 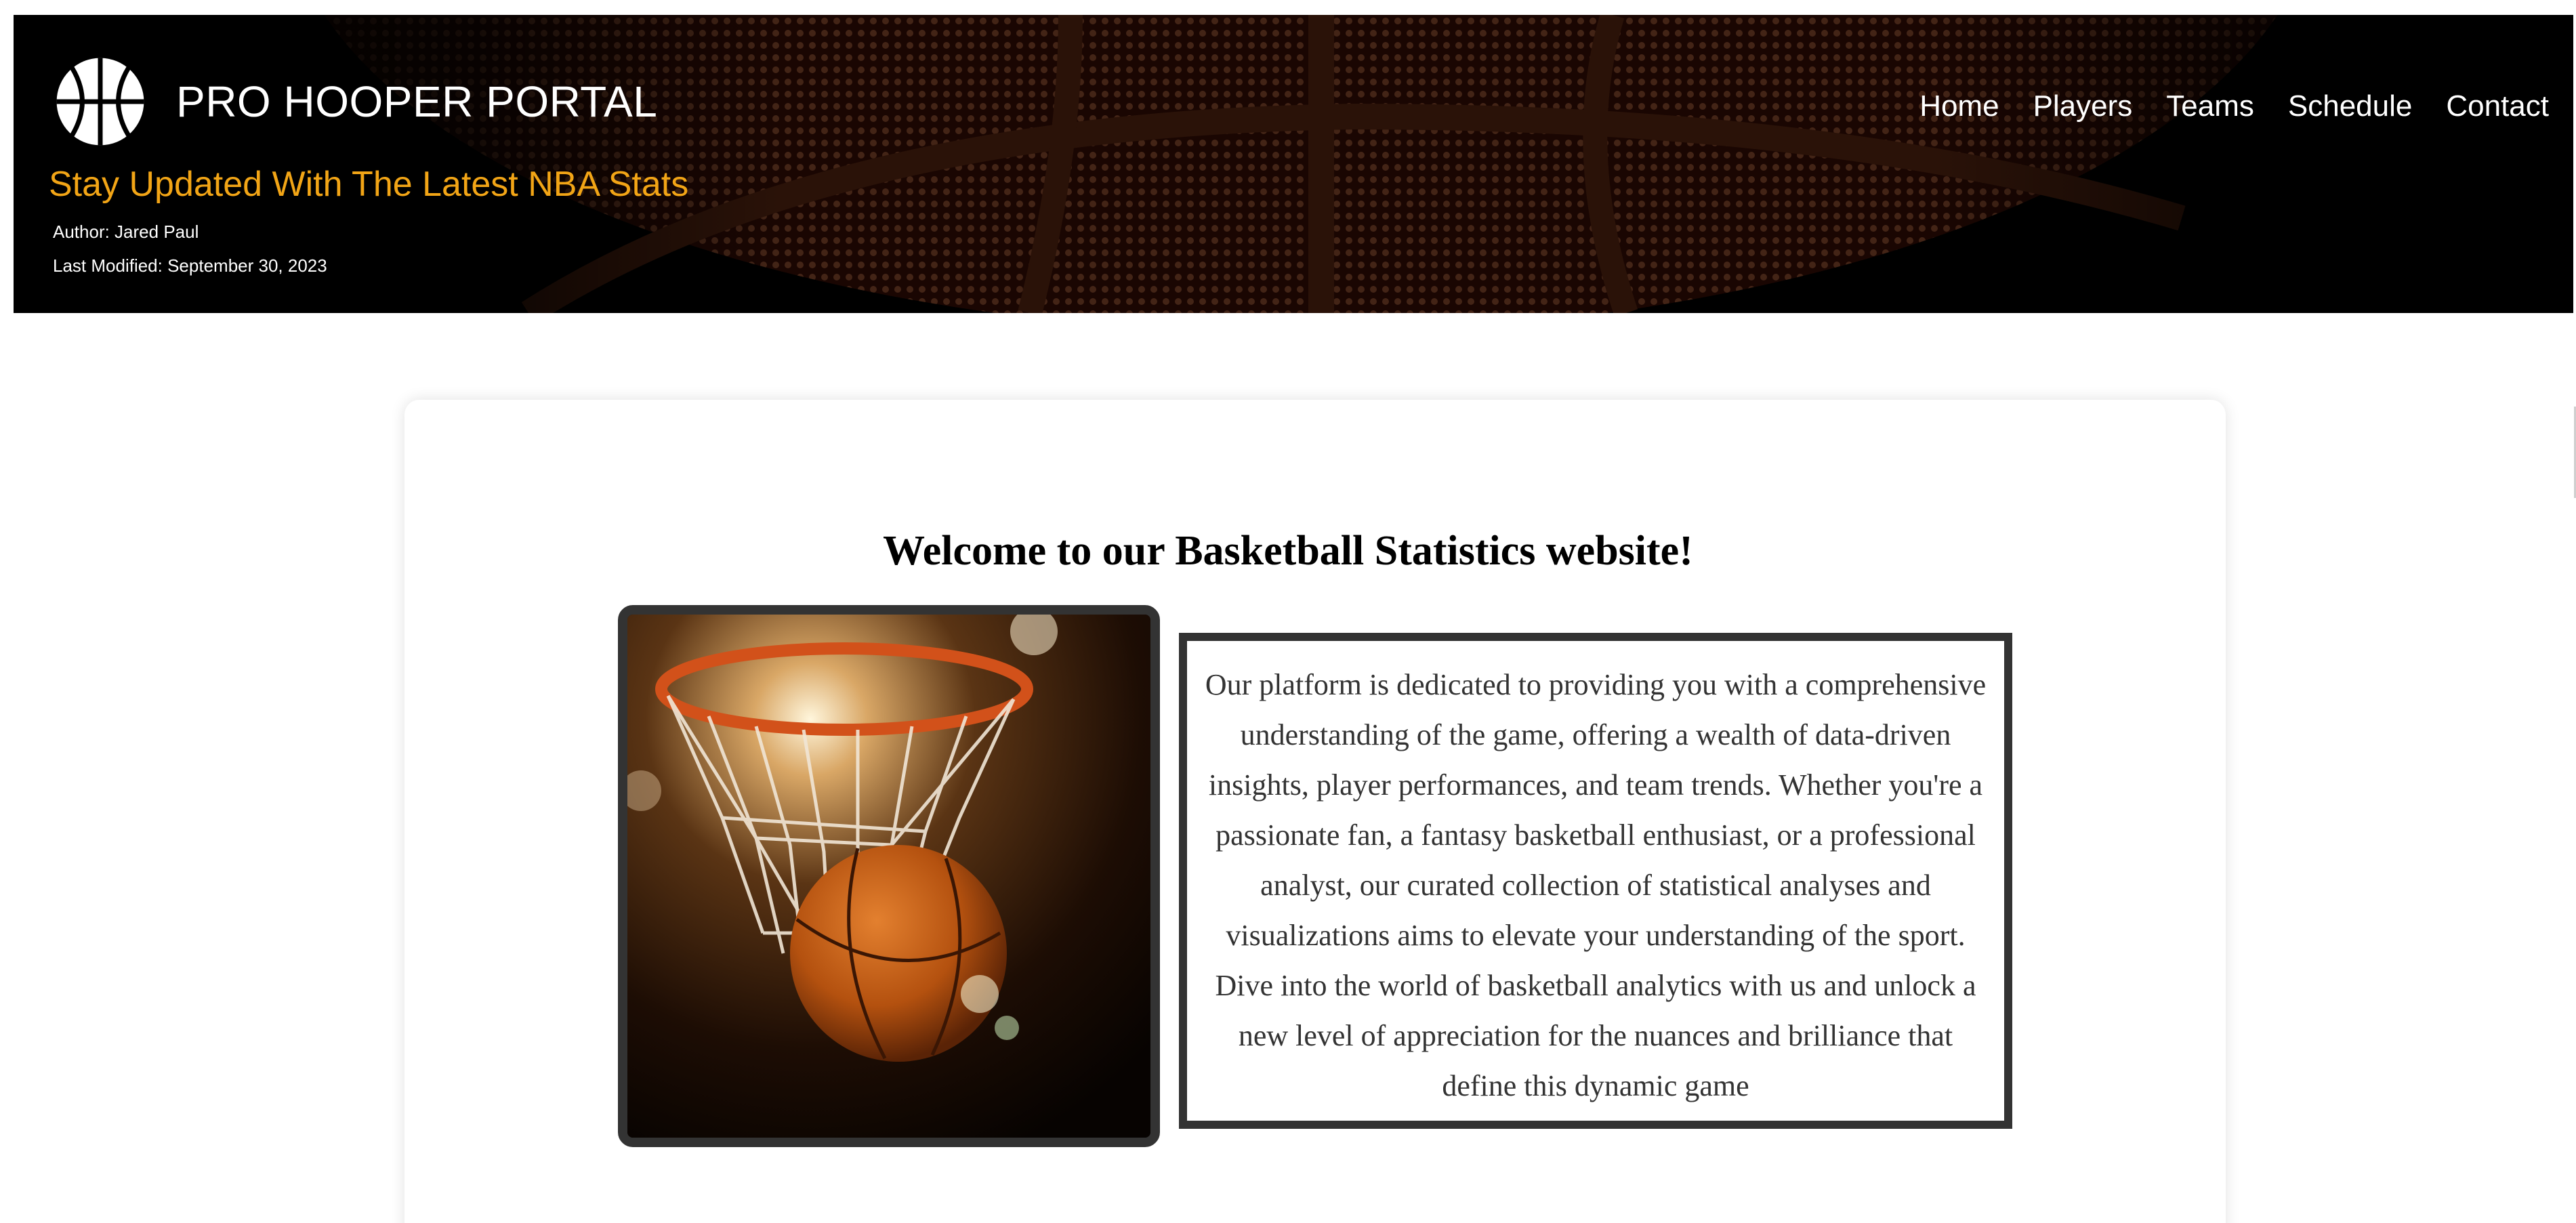 What do you see at coordinates (2083, 106) in the screenshot?
I see `nav-players: Players` at bounding box center [2083, 106].